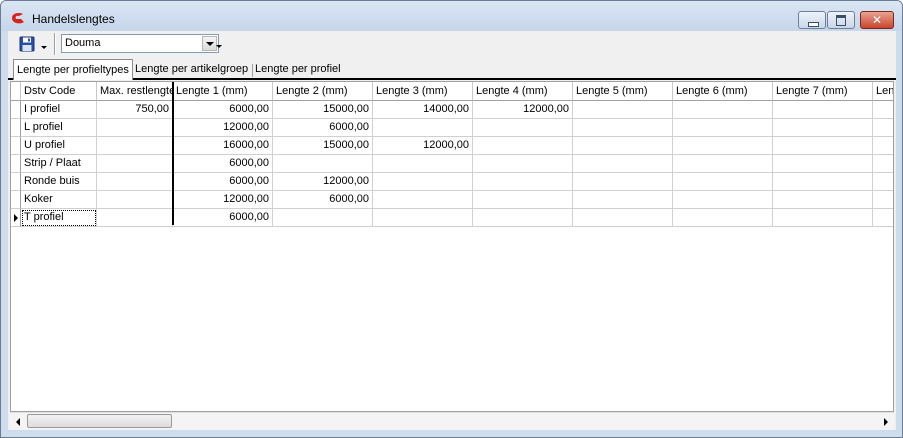  Describe the element at coordinates (59, 110) in the screenshot. I see `grid-cell: I profiel` at that location.